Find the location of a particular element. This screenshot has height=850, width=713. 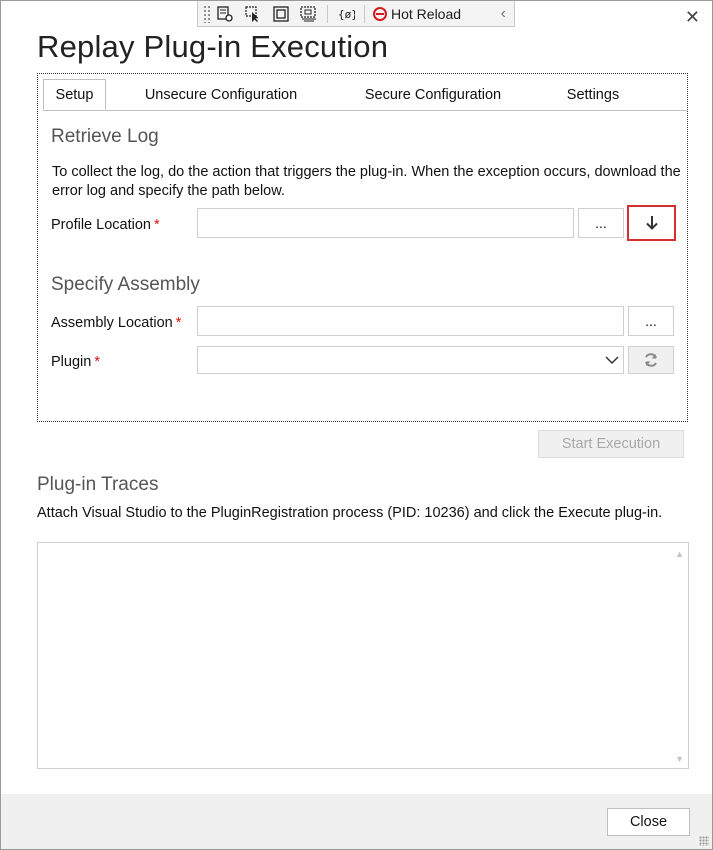

display-layout-adorners-icon is located at coordinates (281, 14).